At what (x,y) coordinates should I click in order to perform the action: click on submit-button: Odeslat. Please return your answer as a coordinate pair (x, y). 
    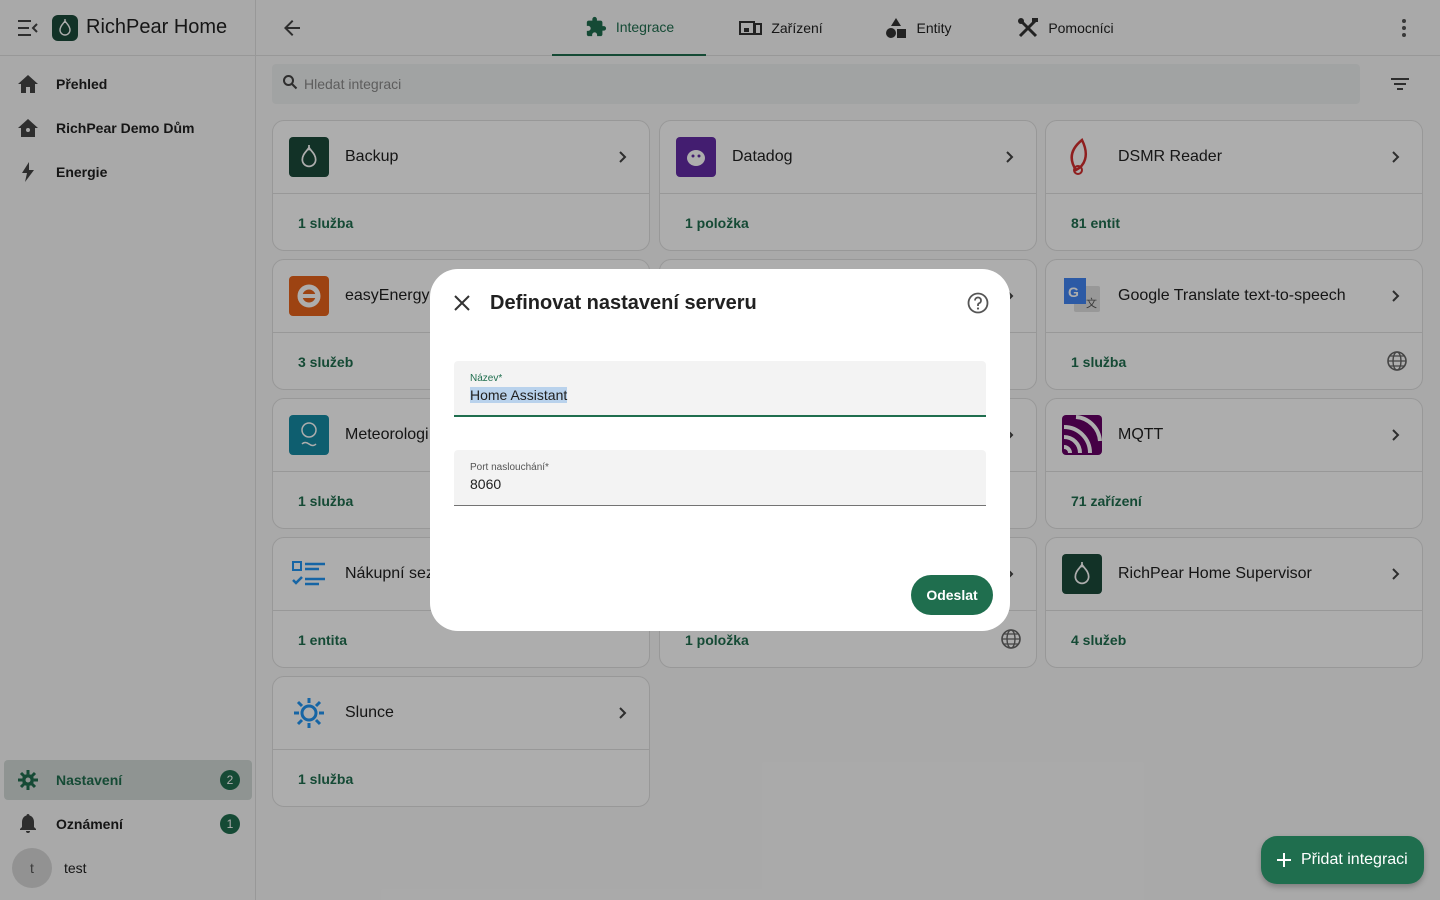
    Looking at the image, I should click on (952, 595).